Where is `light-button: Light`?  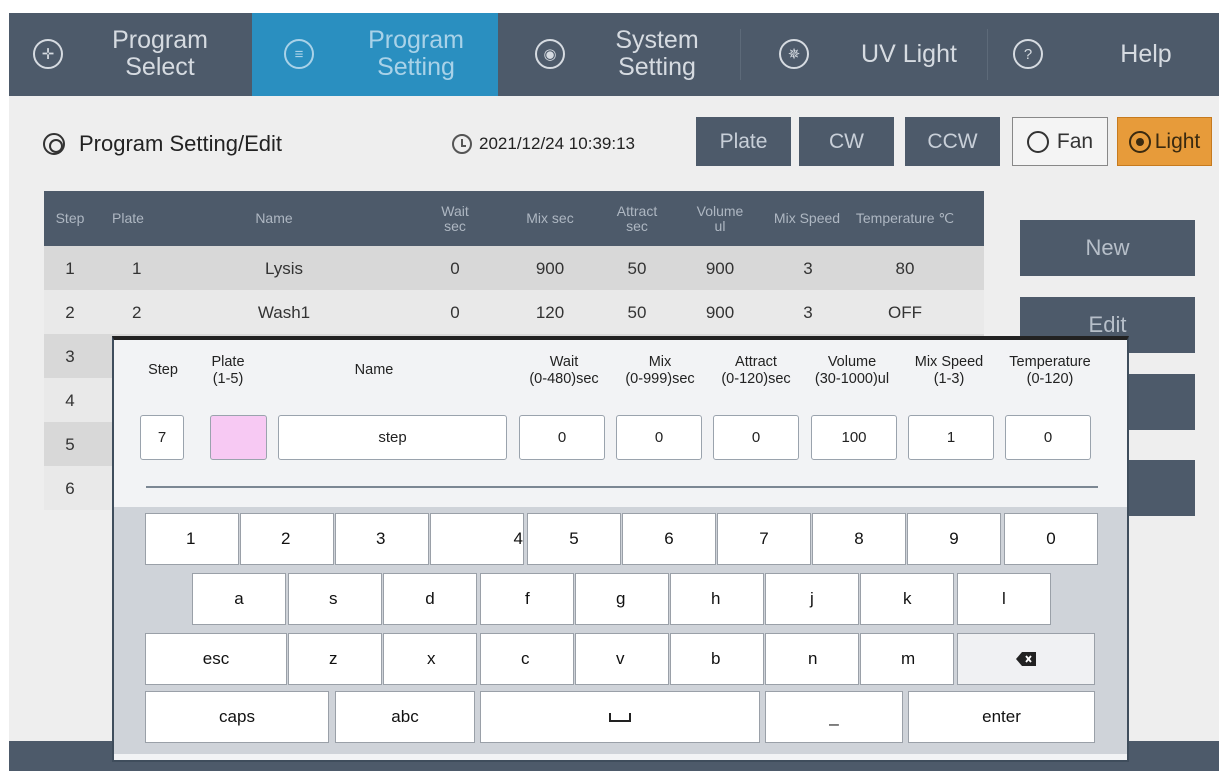 light-button: Light is located at coordinates (1164, 141).